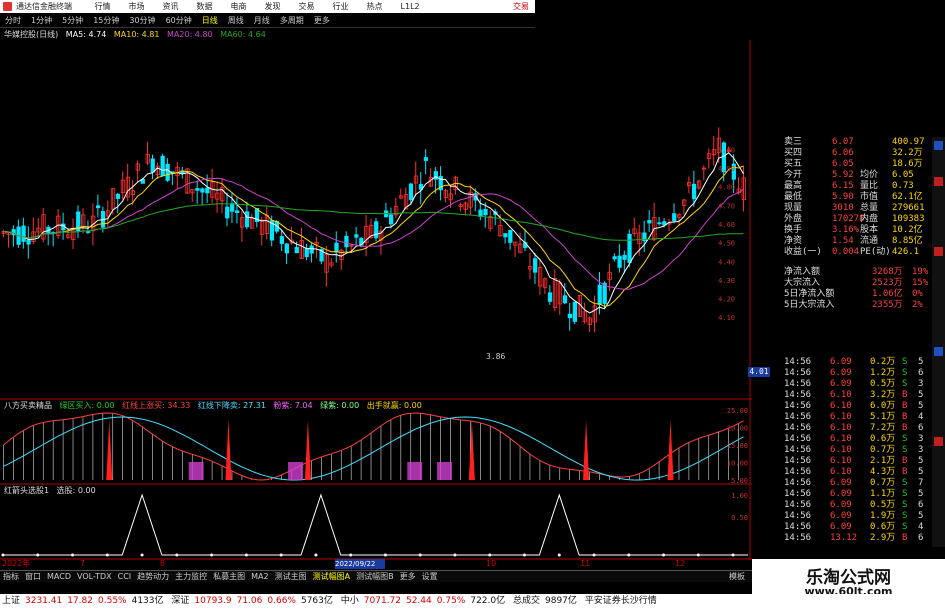 The image size is (945, 609). I want to click on flow-value: 1.06亿, so click(887, 294).